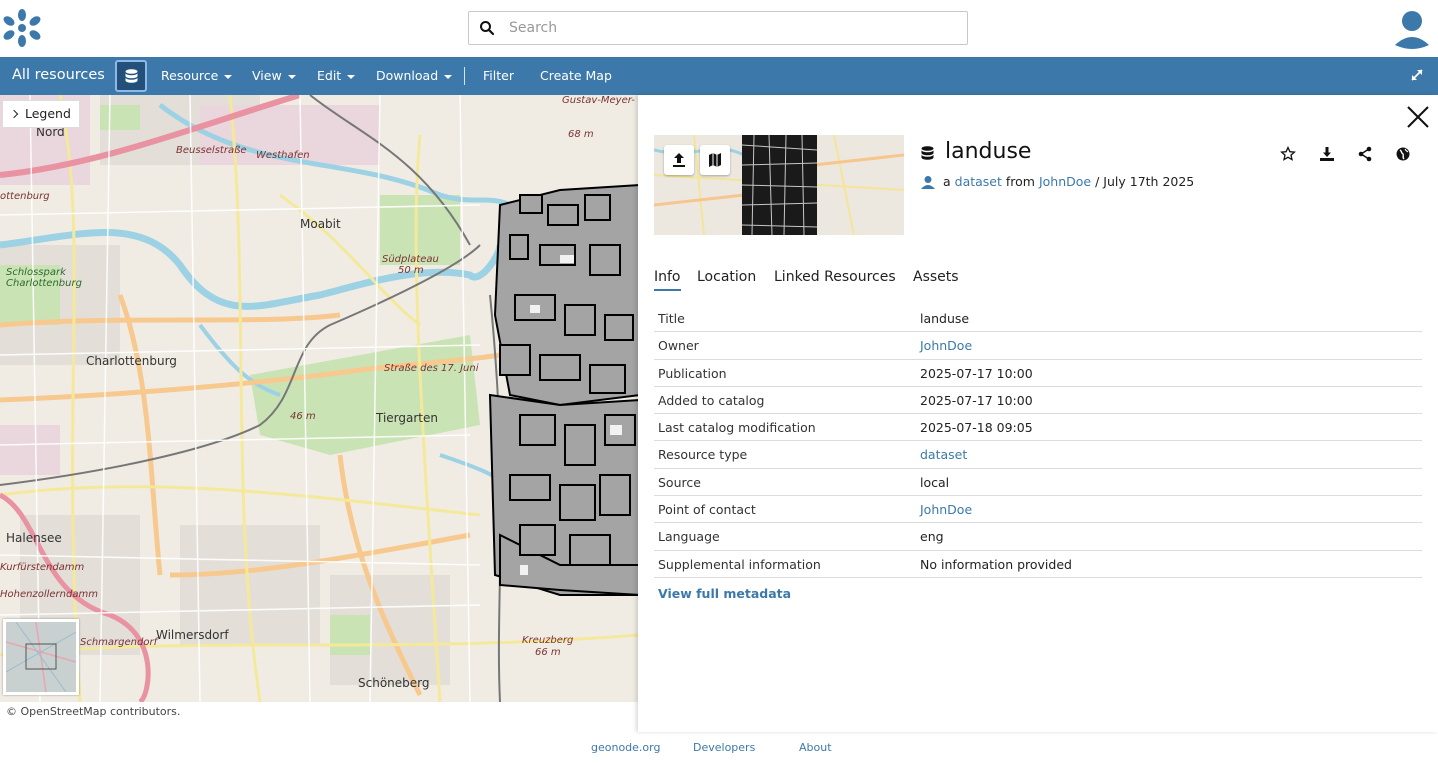 This screenshot has width=1438, height=763. I want to click on map-label-beusselstrasse: Beusselstraße, so click(211, 150).